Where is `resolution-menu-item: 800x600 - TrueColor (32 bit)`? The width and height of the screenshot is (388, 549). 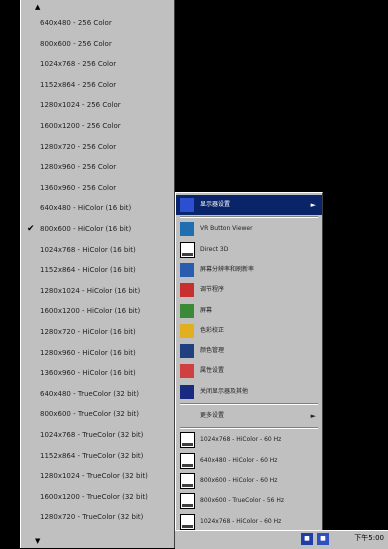 resolution-menu-item: 800x600 - TrueColor (32 bit) is located at coordinates (97, 414).